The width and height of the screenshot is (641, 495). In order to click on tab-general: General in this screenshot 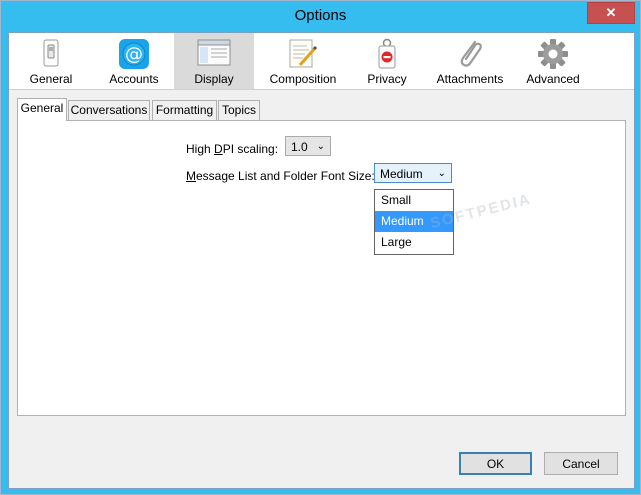, I will do `click(42, 109)`.